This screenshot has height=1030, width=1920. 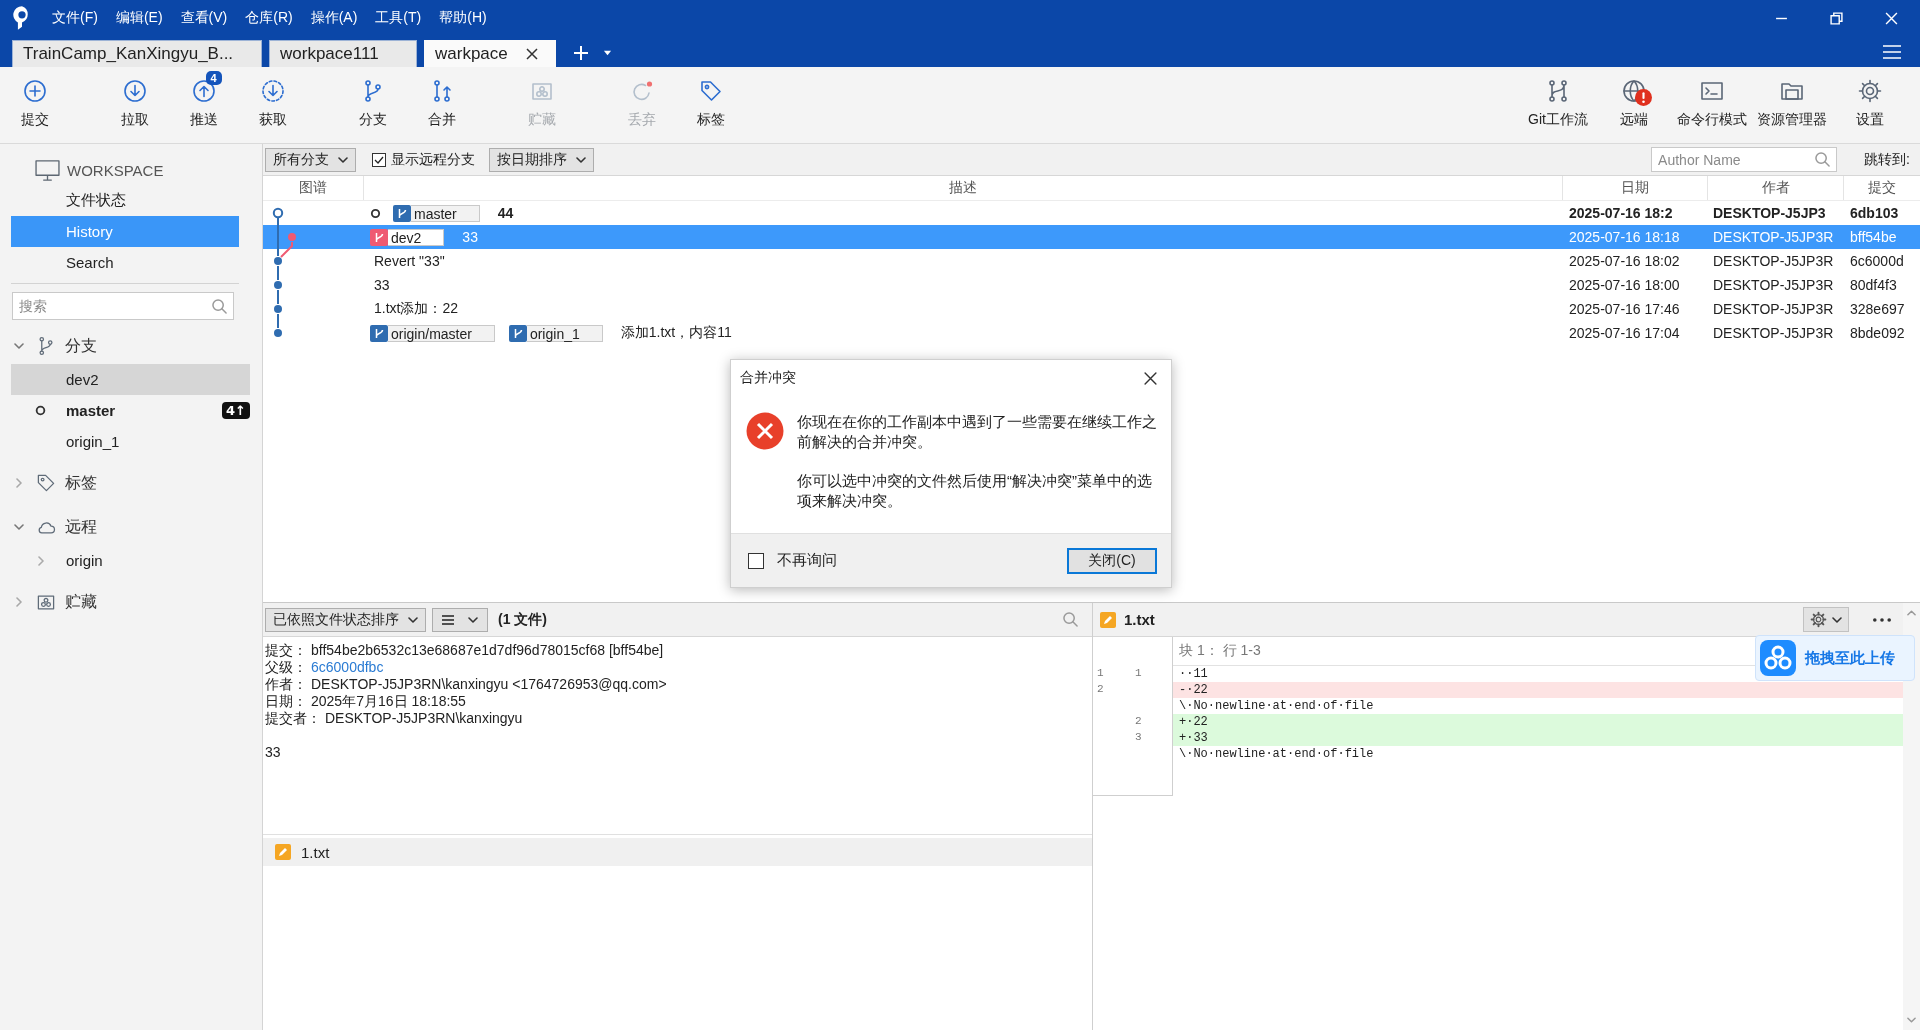 What do you see at coordinates (1712, 105) in the screenshot?
I see `terminal-button: 命令行模式` at bounding box center [1712, 105].